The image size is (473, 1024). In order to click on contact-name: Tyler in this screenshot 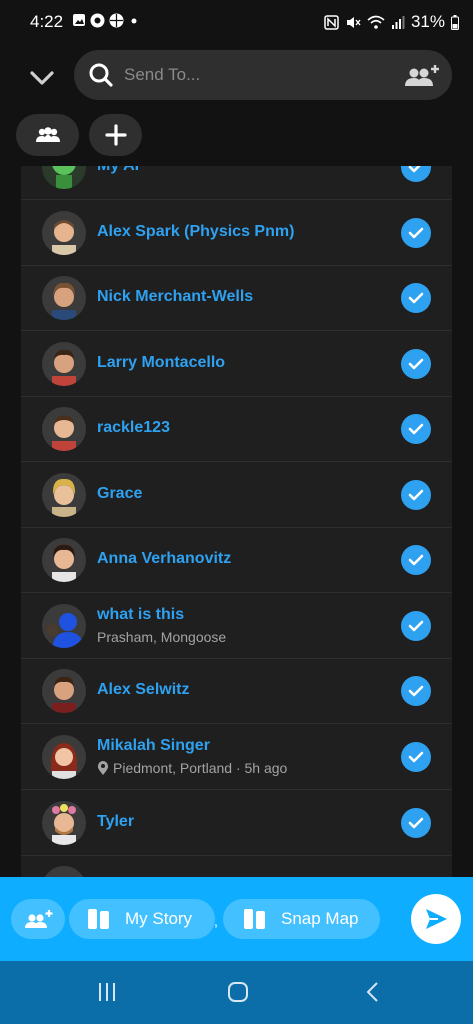, I will do `click(116, 821)`.